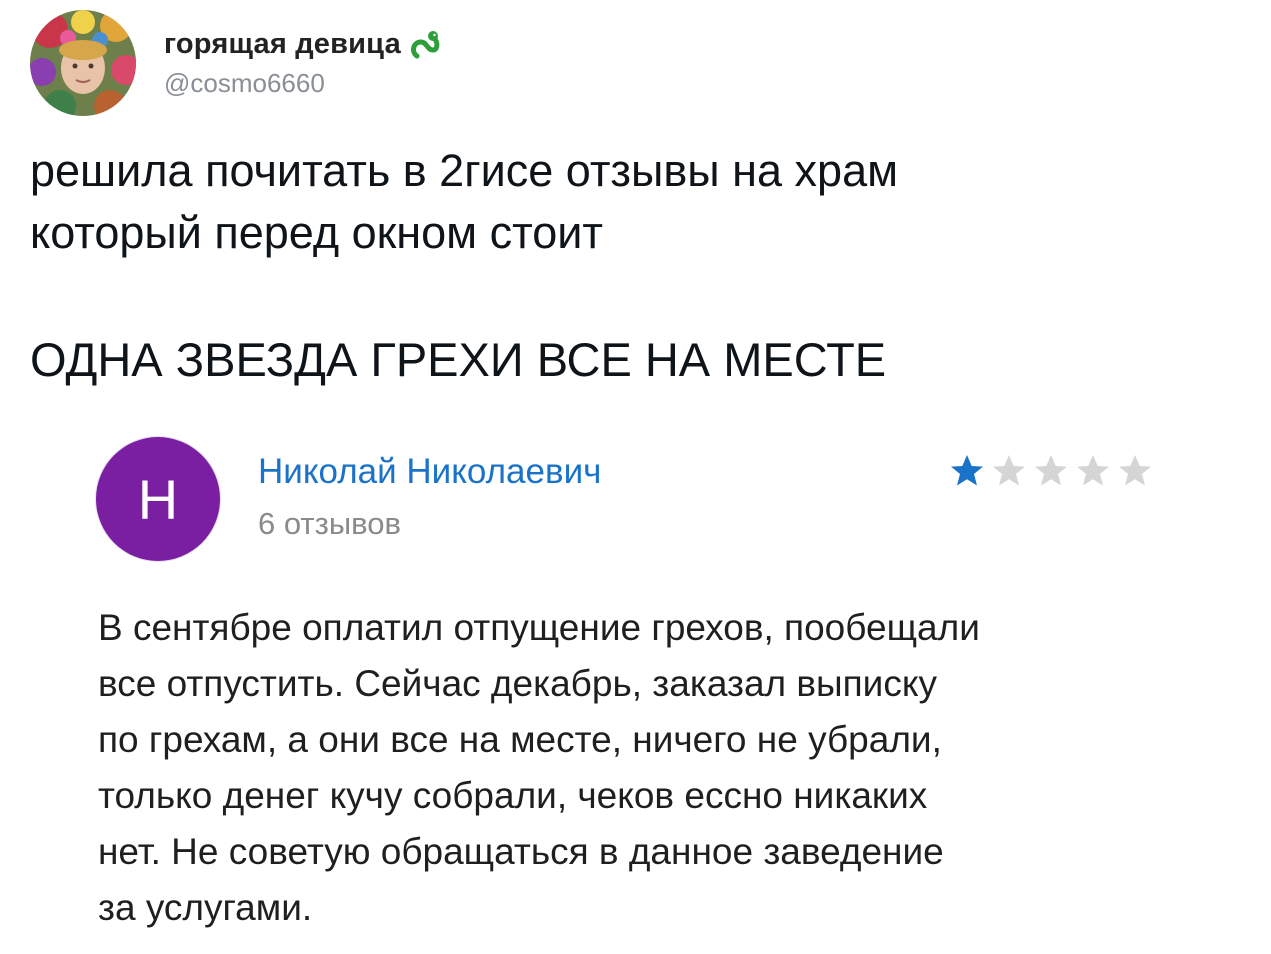 Image resolution: width=1271 pixels, height=954 pixels. What do you see at coordinates (967, 470) in the screenshot?
I see `star-filled-icon` at bounding box center [967, 470].